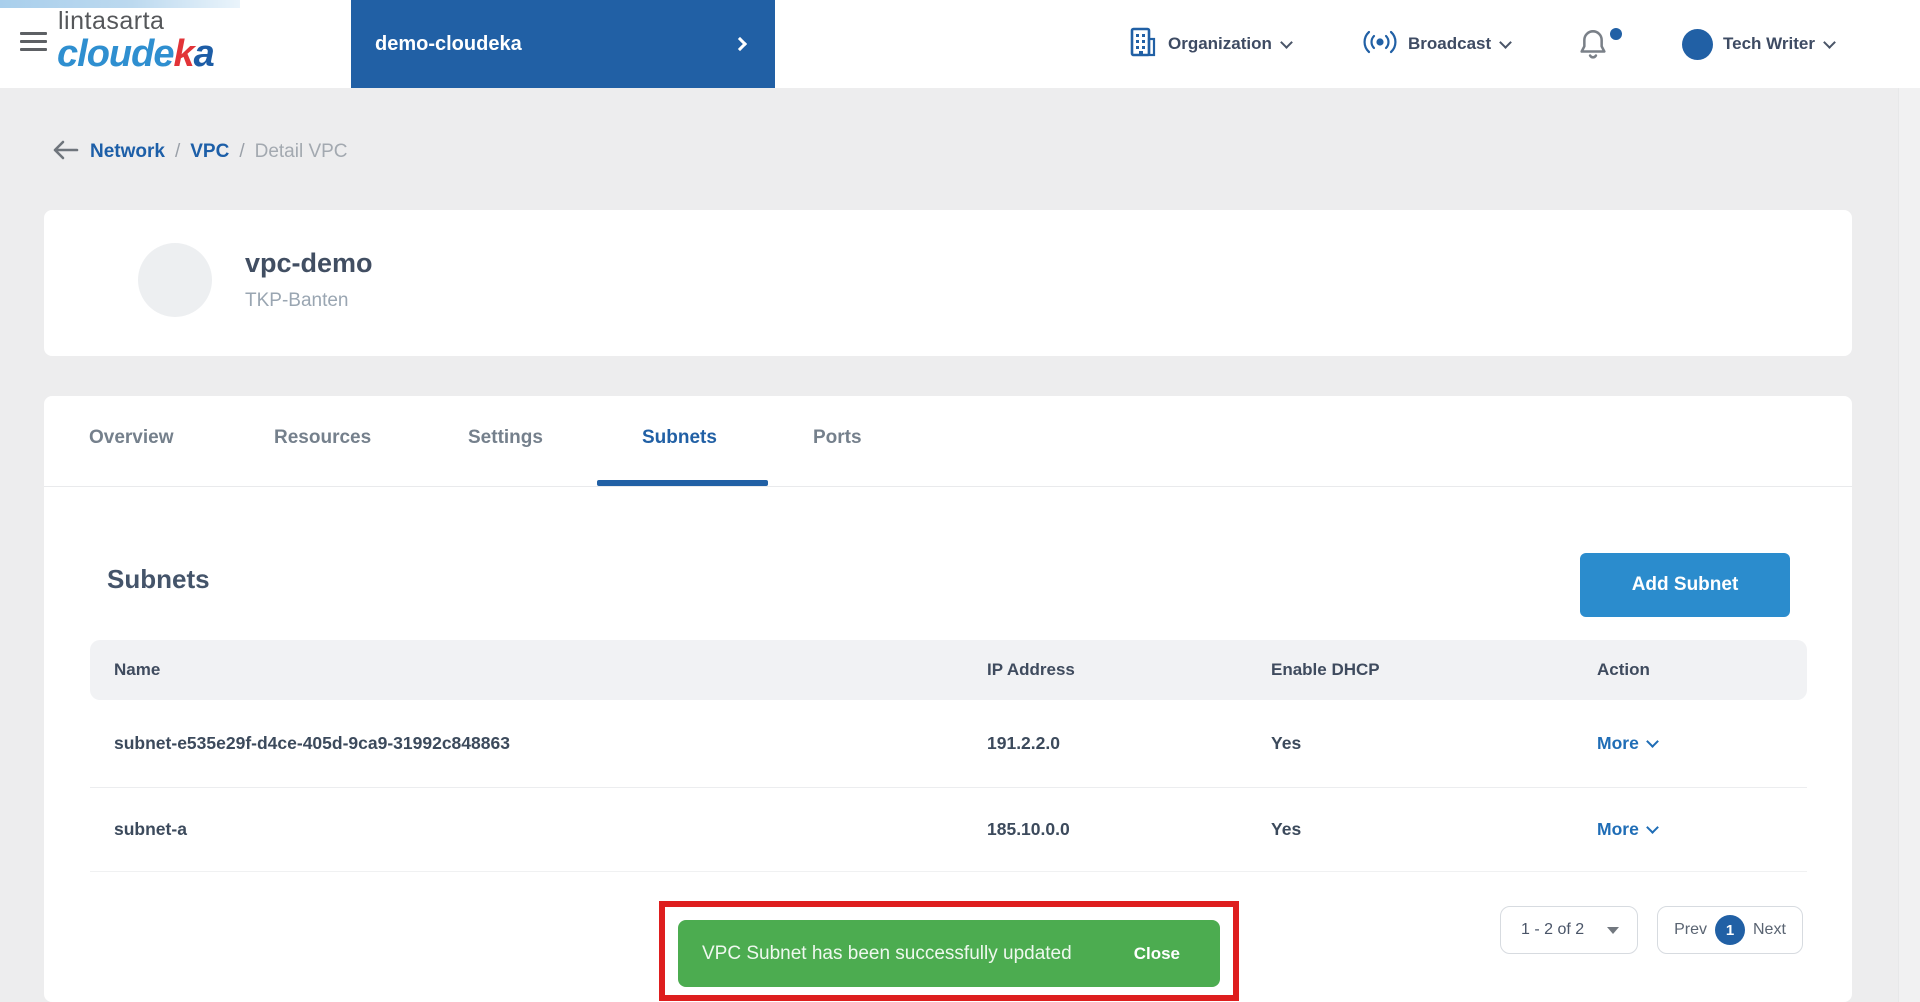 The width and height of the screenshot is (1920, 1002). Describe the element at coordinates (1593, 47) in the screenshot. I see `bell-icon` at that location.